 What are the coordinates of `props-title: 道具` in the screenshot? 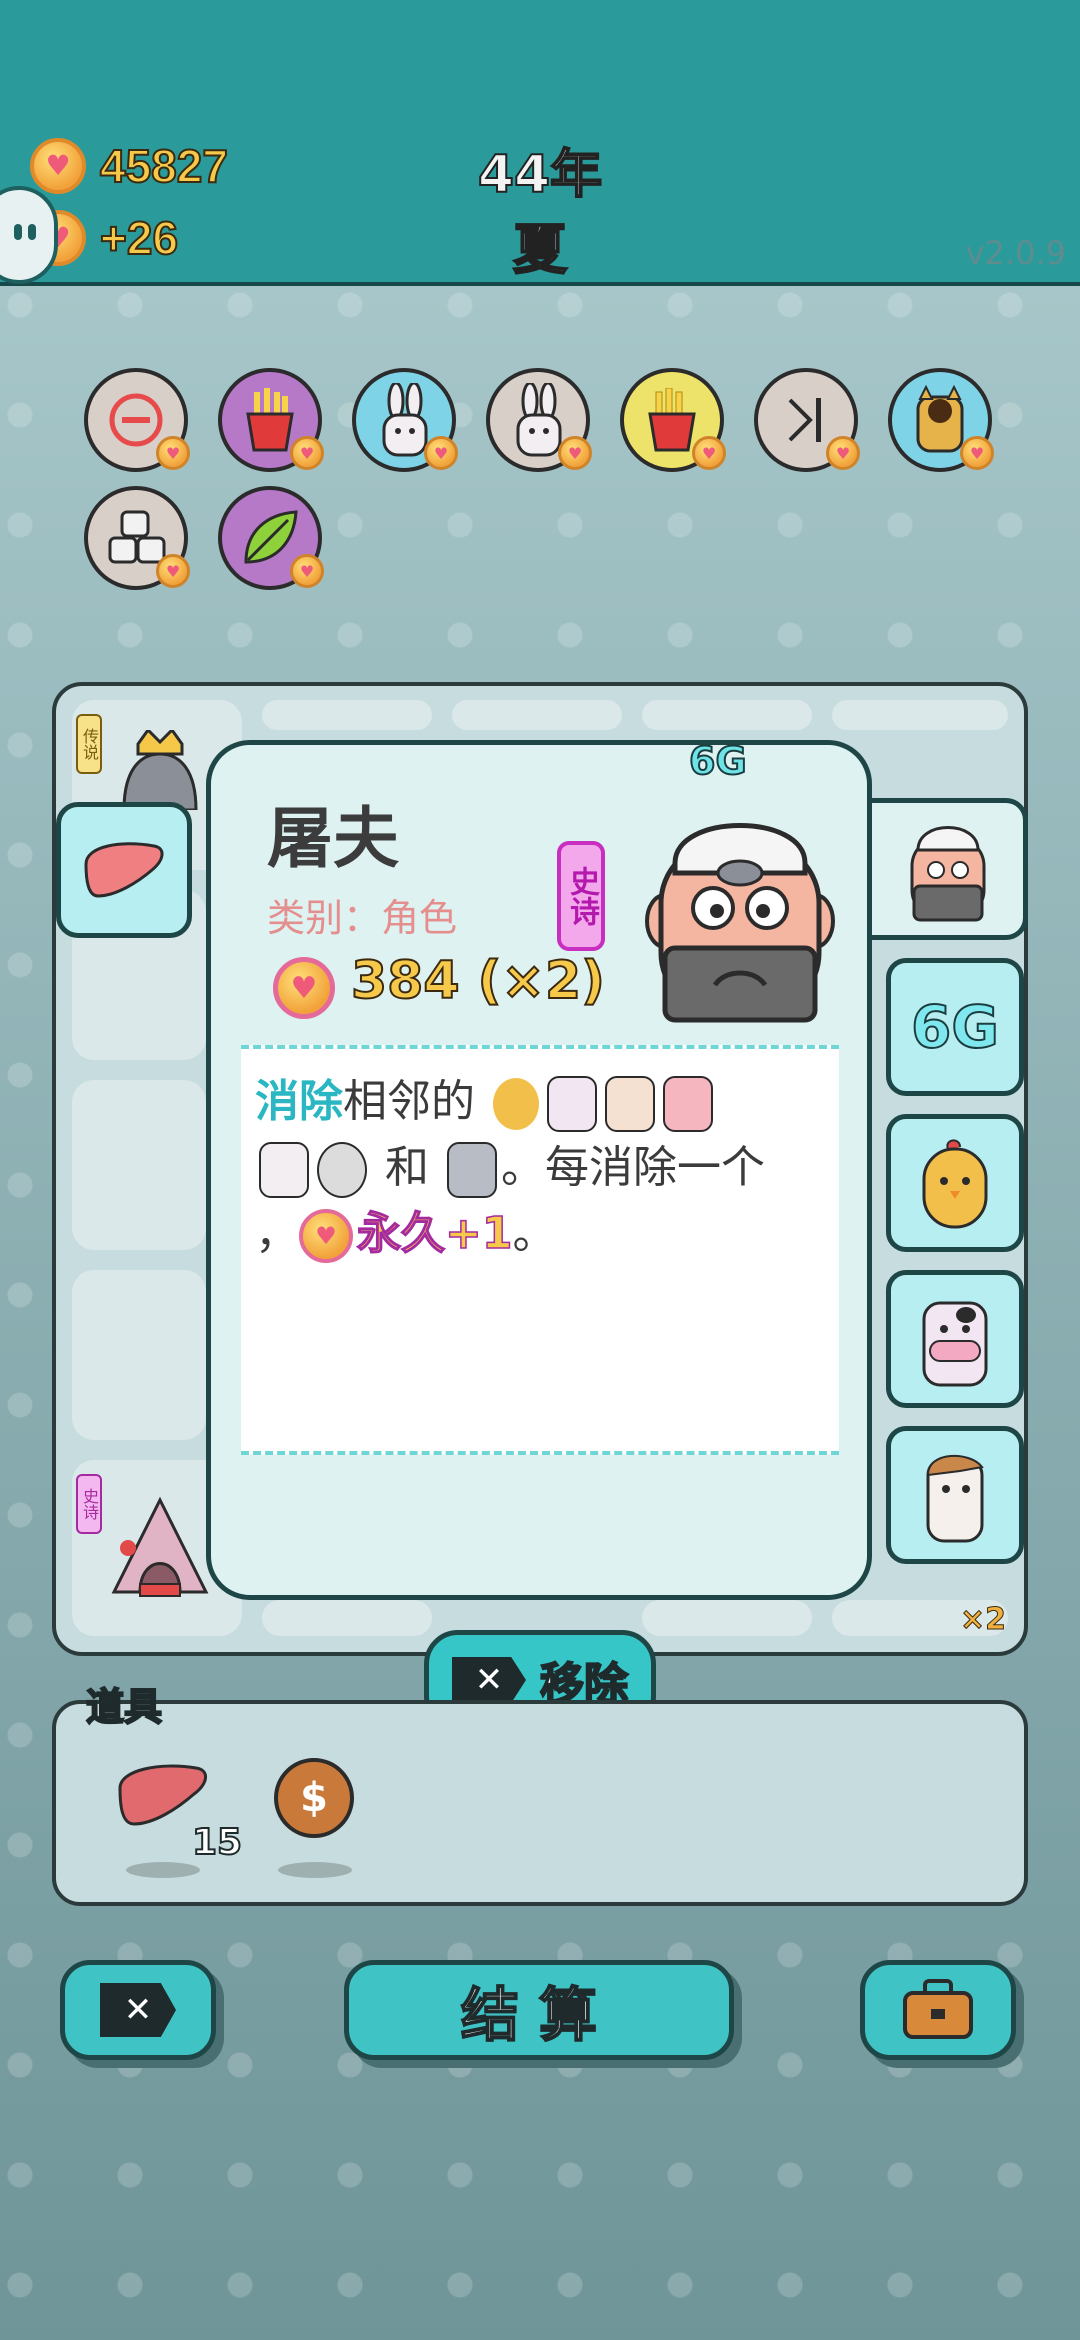 It's located at (124, 1707).